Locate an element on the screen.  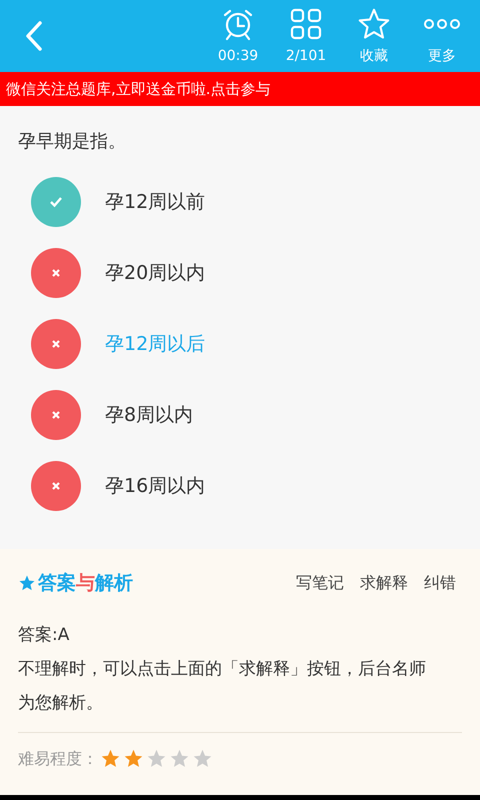
option-text: 孕12周以前 is located at coordinates (155, 202).